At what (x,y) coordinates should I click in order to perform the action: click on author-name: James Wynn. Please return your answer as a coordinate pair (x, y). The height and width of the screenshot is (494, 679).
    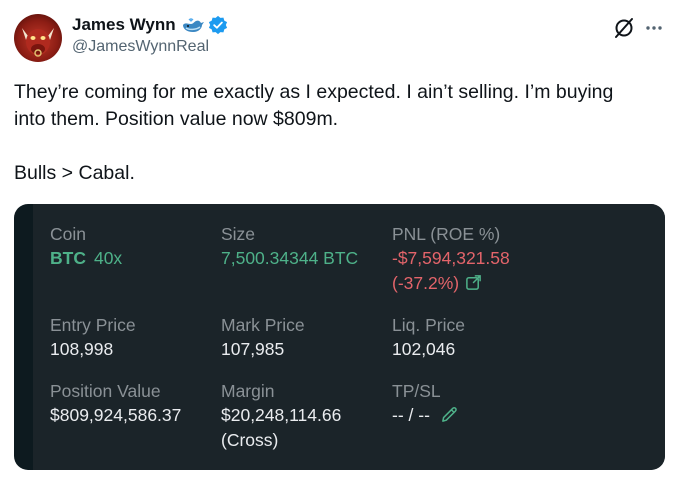
    Looking at the image, I should click on (124, 25).